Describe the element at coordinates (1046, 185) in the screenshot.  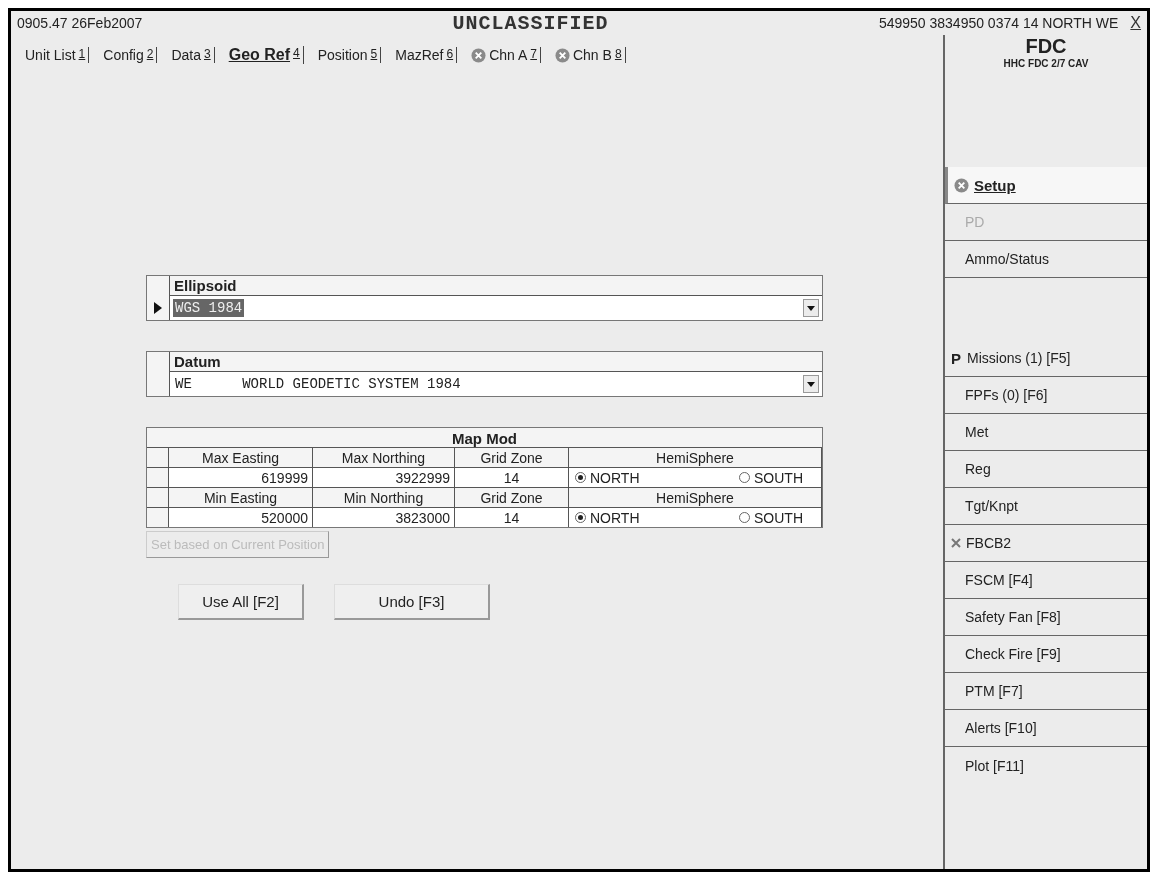
I see `sidebar-menu-item: Setup` at that location.